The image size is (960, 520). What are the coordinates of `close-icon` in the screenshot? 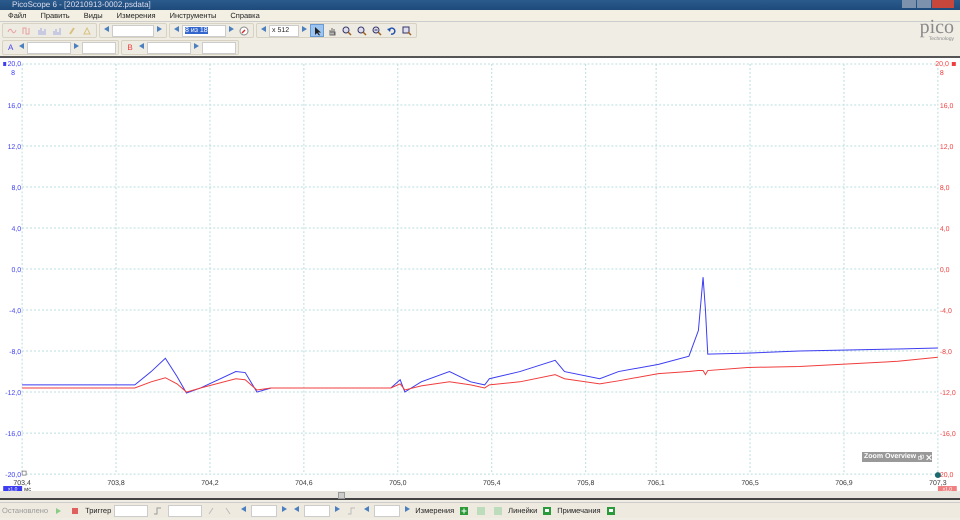 It's located at (929, 457).